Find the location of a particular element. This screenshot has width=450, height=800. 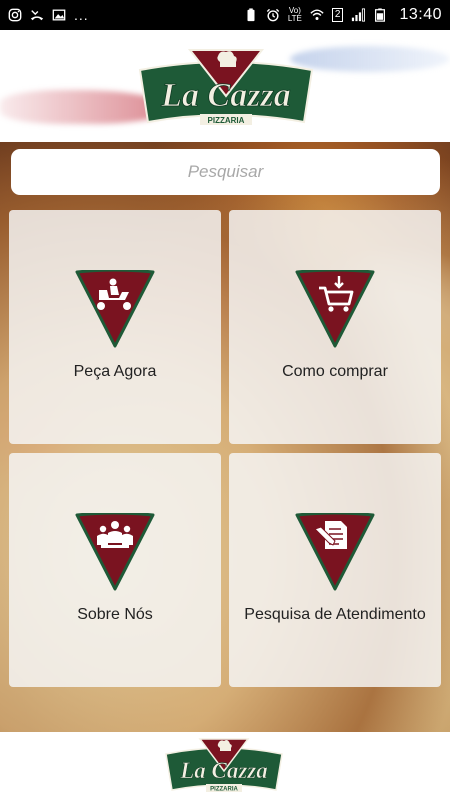

instagram-icon is located at coordinates (15, 15).